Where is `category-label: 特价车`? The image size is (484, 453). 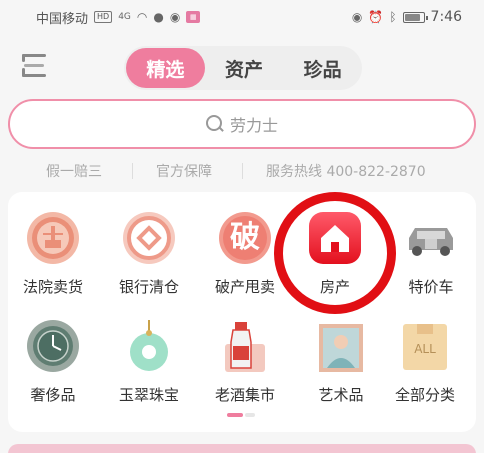
category-label: 特价车 is located at coordinates (431, 287).